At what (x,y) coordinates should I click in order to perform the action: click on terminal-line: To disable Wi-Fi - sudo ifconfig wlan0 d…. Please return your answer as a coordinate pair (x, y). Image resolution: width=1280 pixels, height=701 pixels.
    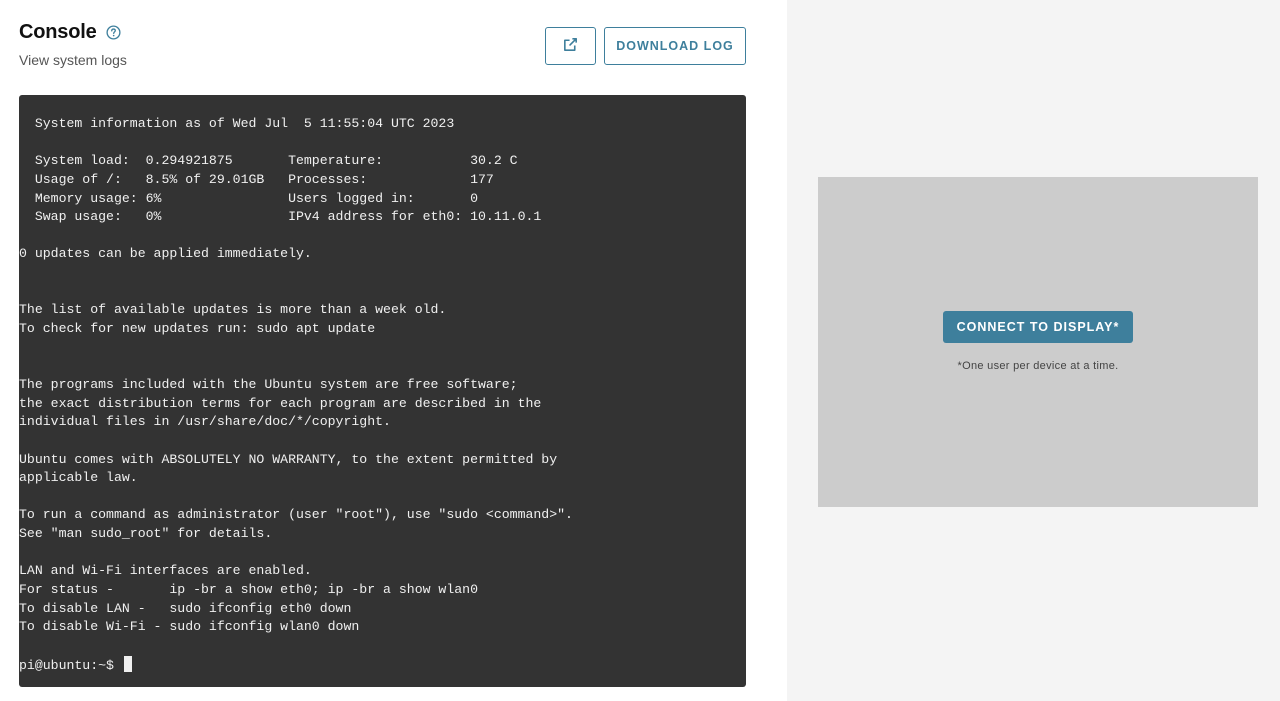
    Looking at the image, I should click on (189, 627).